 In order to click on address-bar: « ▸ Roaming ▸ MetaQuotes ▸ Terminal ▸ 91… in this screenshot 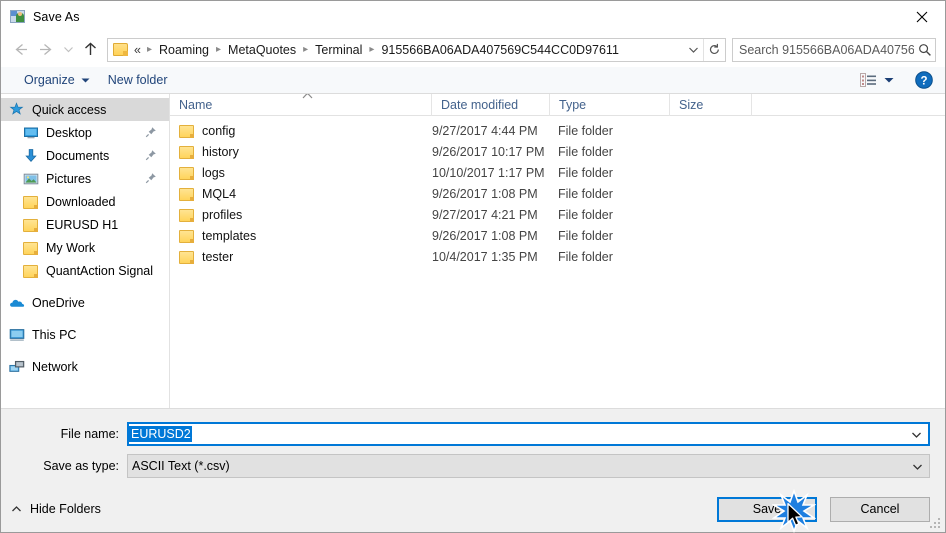, I will do `click(416, 49)`.